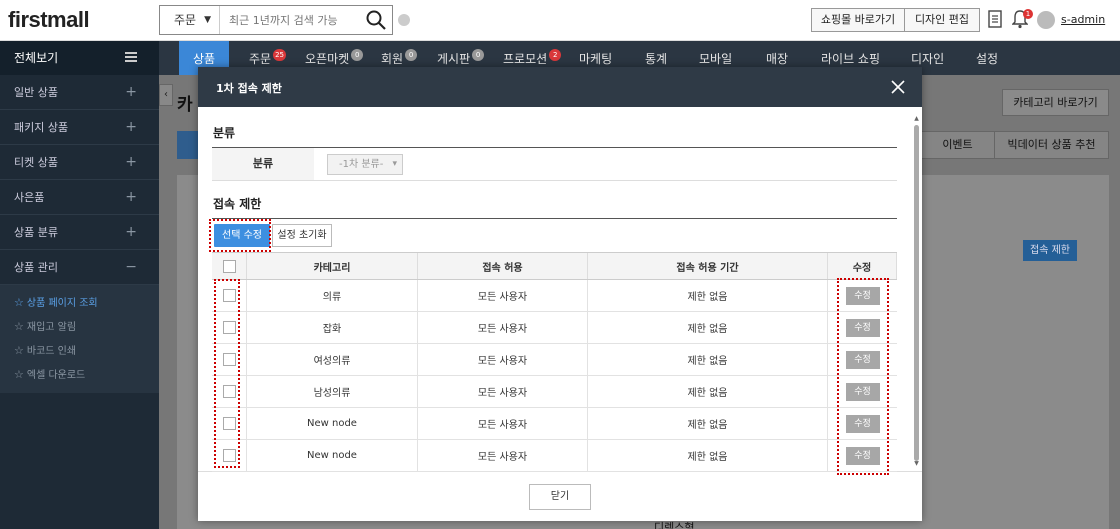 The image size is (1120, 529). I want to click on shop-link-button: 쇼핑몰 바로가기, so click(858, 20).